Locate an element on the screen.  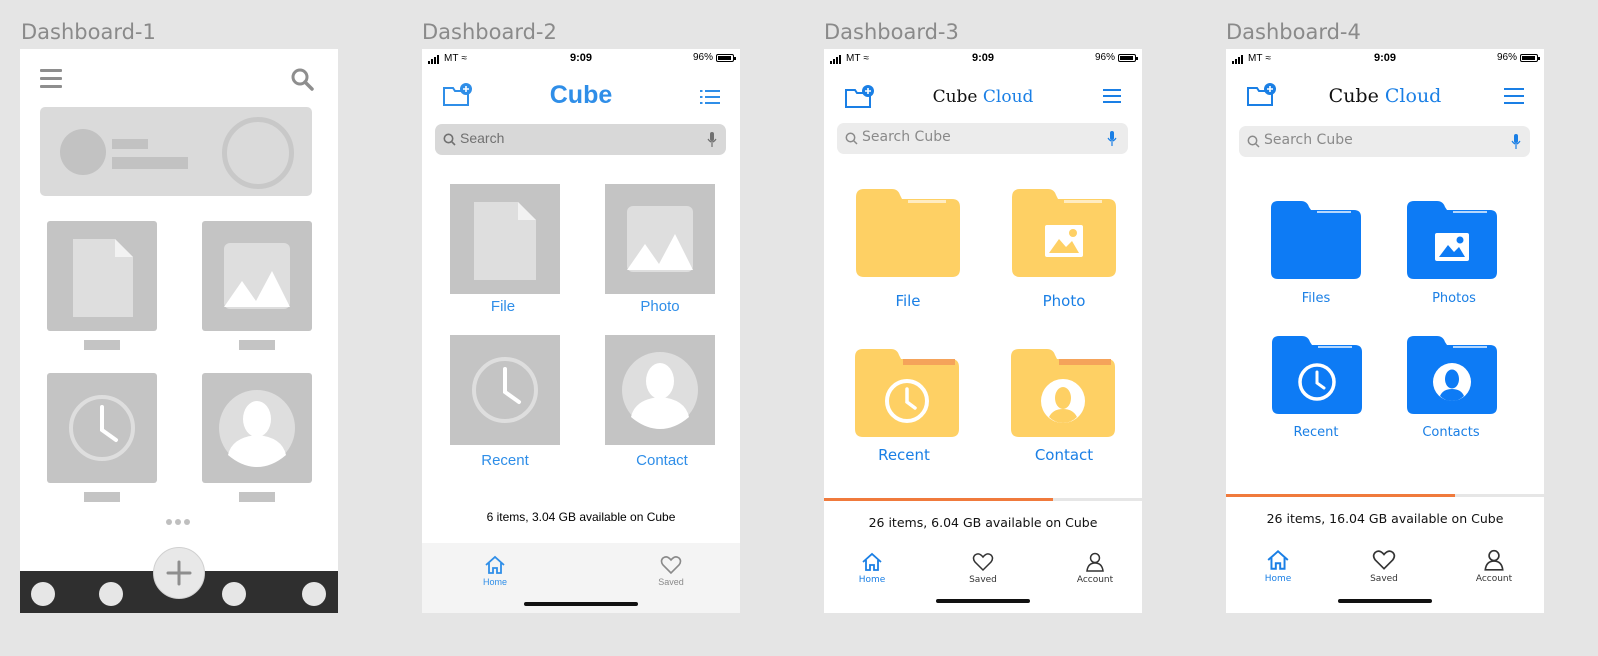
photo-tile is located at coordinates (660, 239).